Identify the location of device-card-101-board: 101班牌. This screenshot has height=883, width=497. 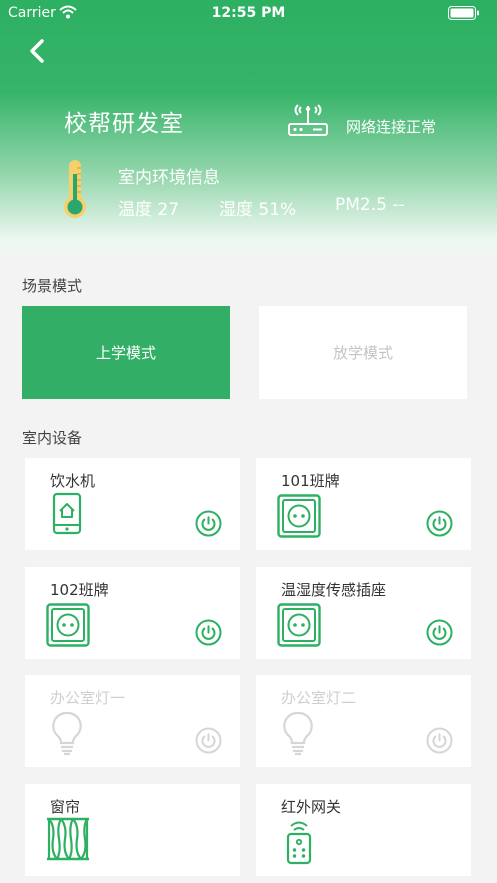
(363, 504).